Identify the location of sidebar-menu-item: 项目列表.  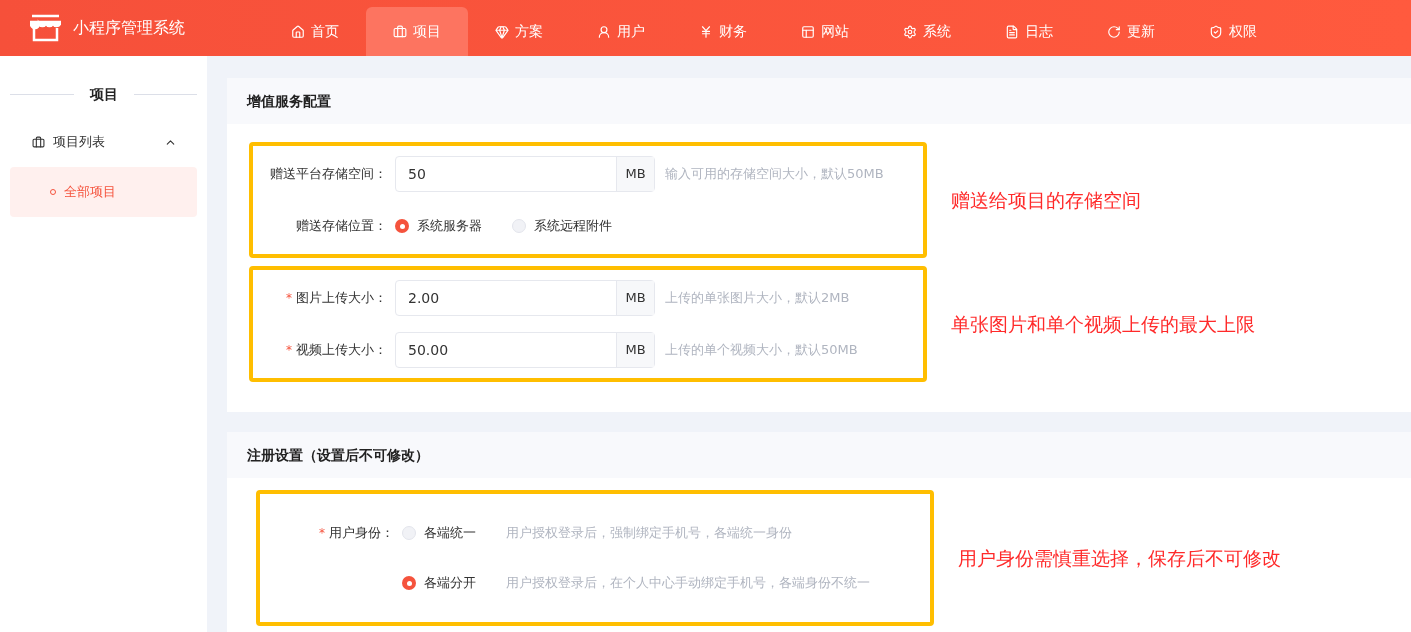
(103, 142).